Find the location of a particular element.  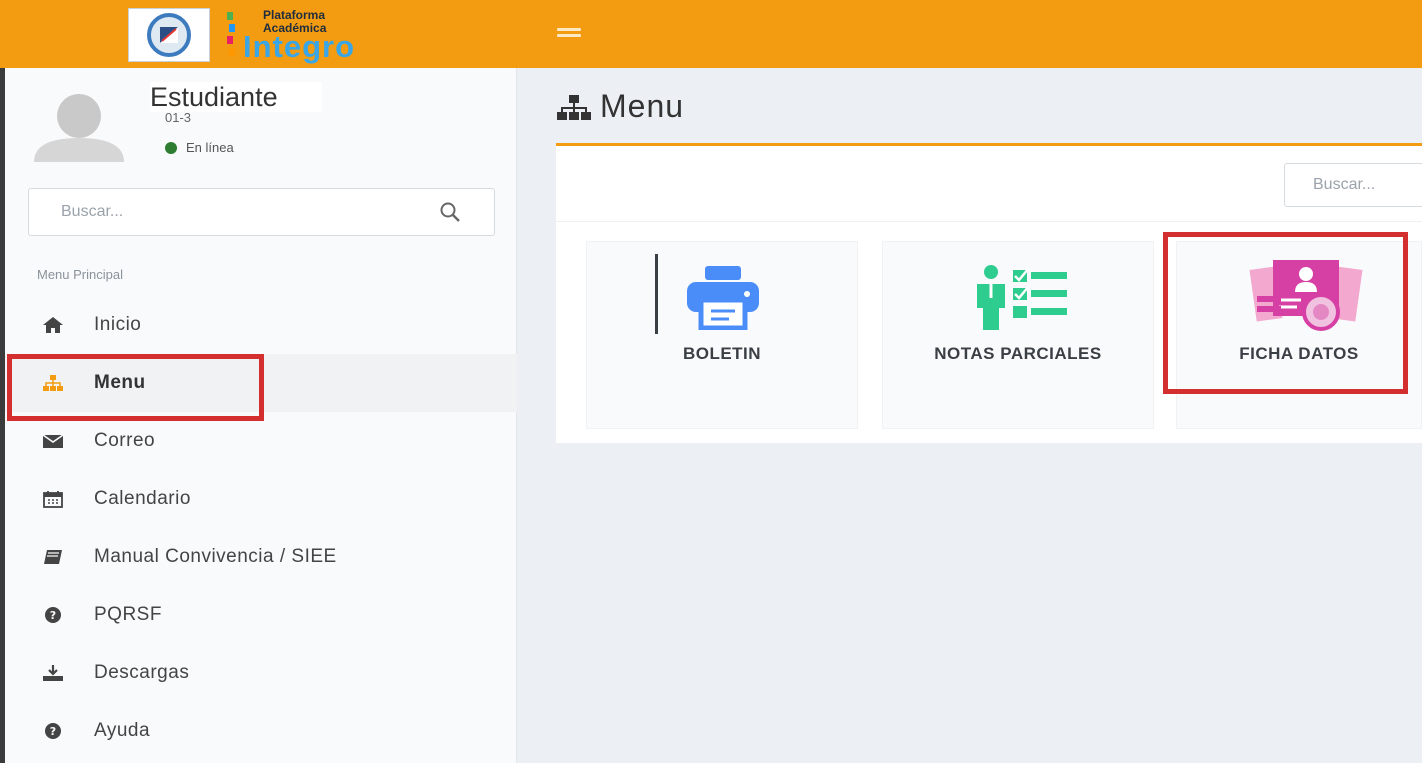

envelope-icon is located at coordinates (53, 441).